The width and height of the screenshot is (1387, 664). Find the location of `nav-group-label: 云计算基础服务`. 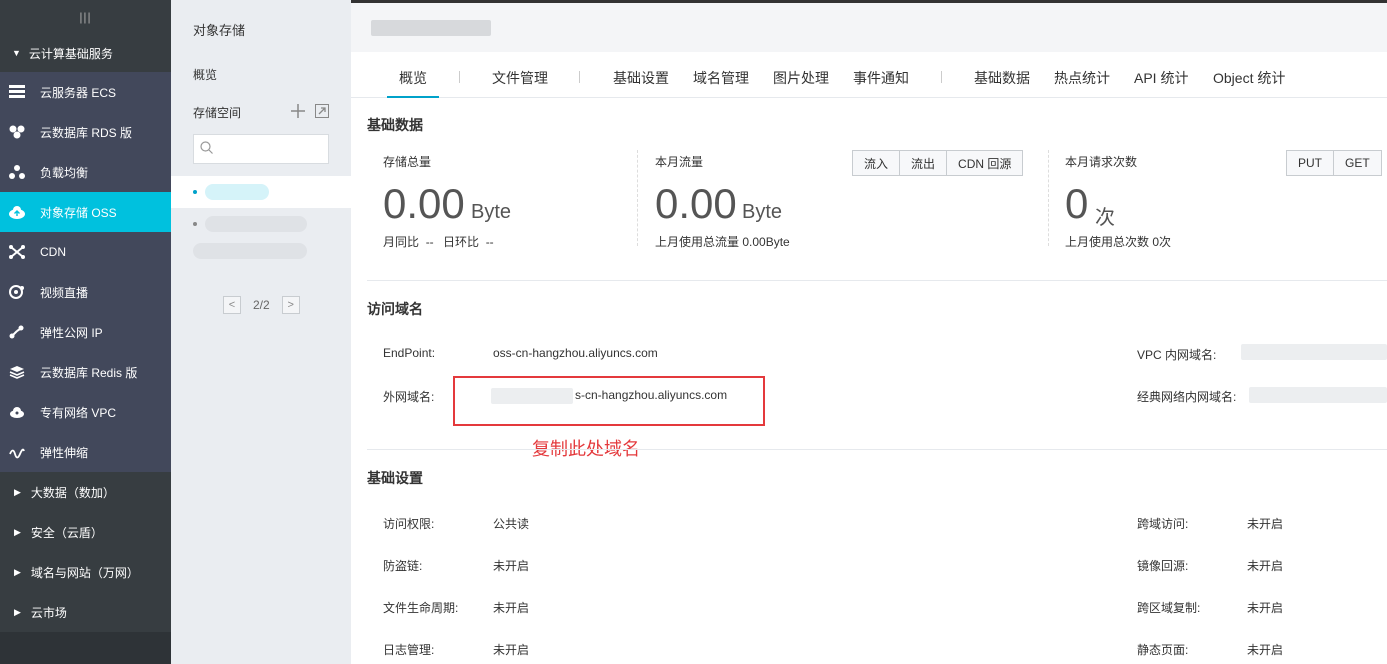

nav-group-label: 云计算基础服务 is located at coordinates (70, 53).